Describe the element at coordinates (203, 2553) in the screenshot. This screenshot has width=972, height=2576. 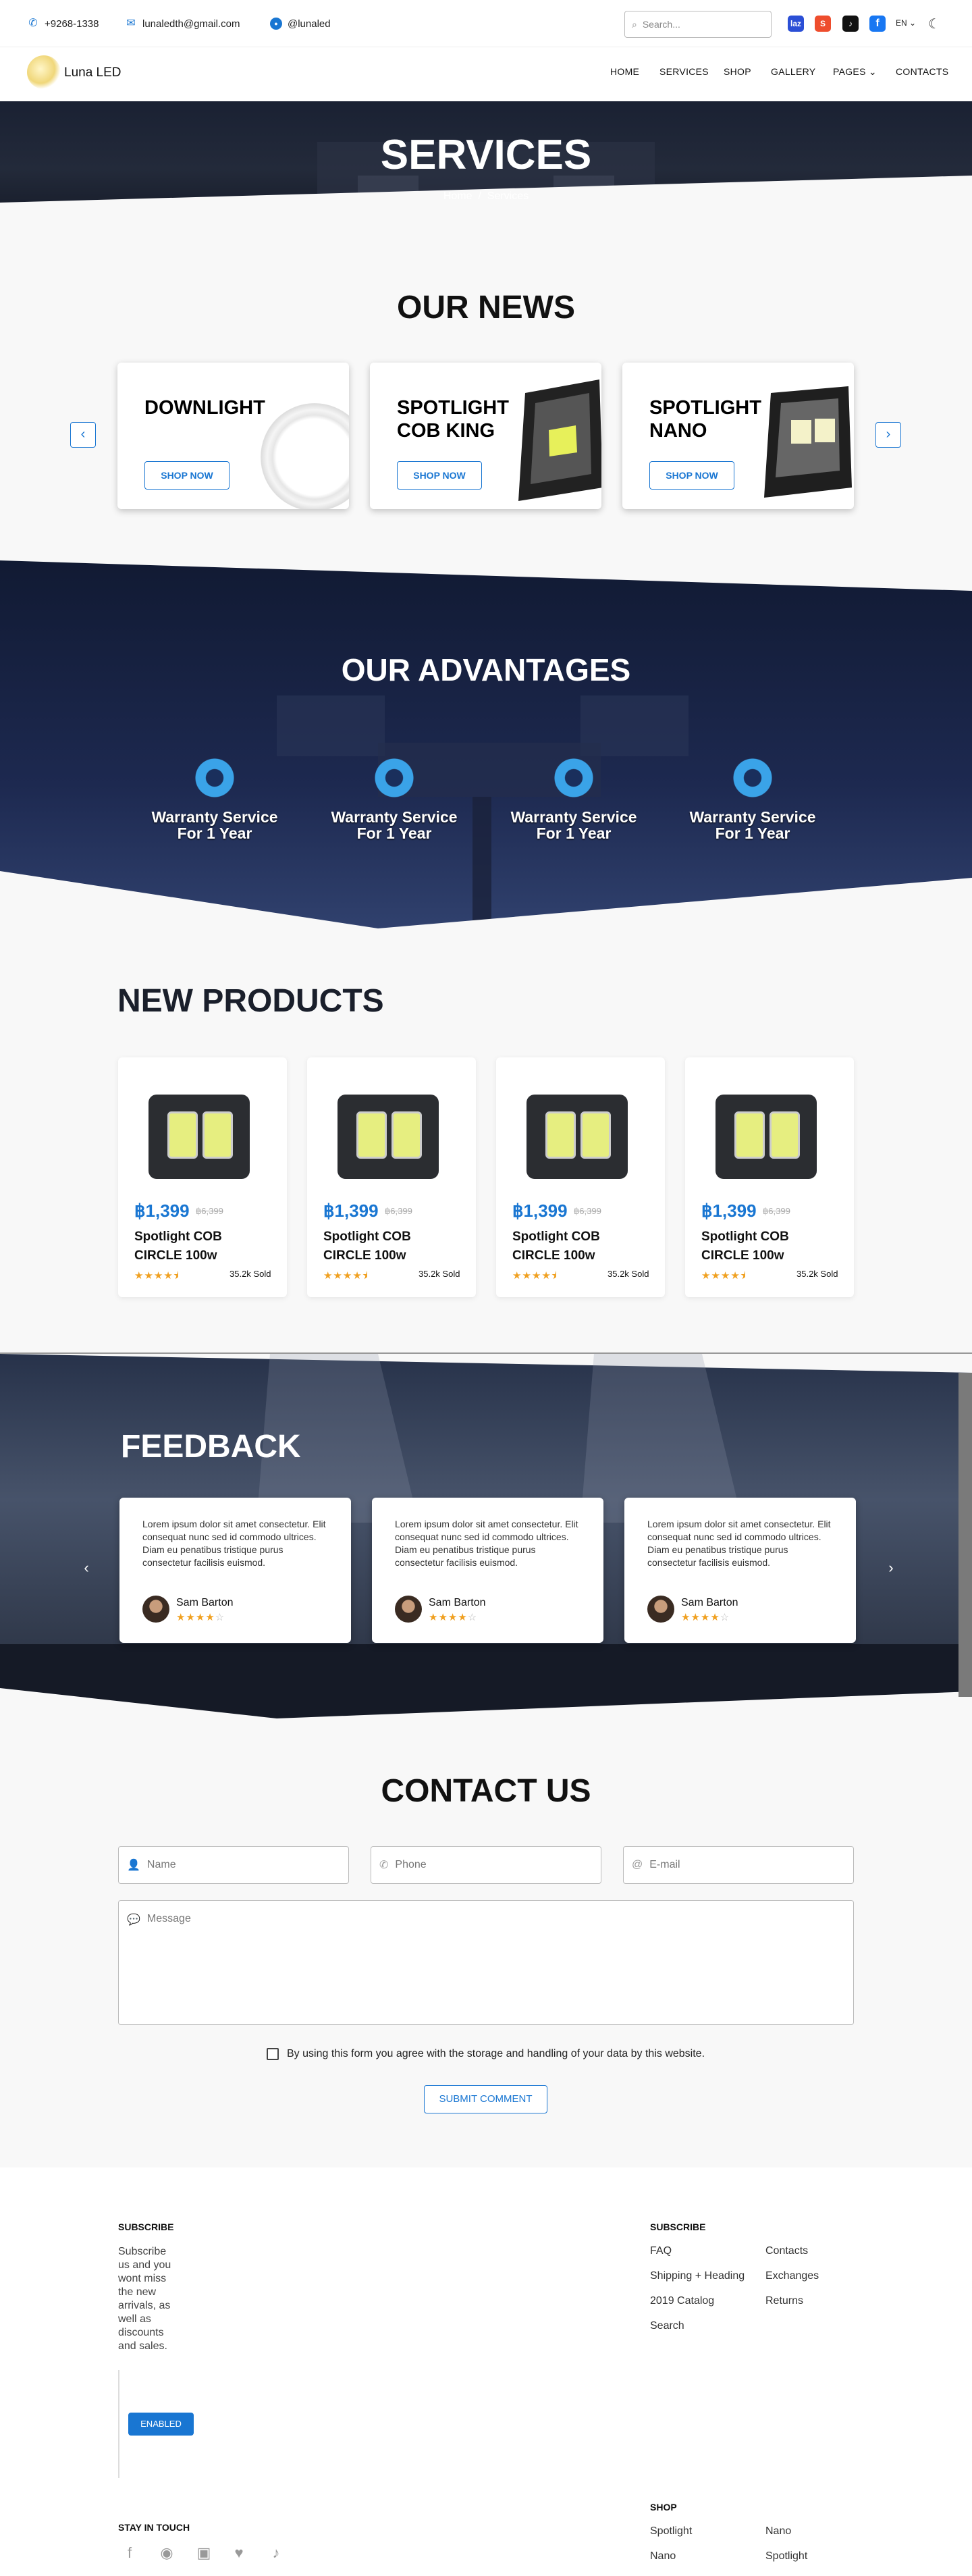
I see `shopee-icon: ▣` at that location.